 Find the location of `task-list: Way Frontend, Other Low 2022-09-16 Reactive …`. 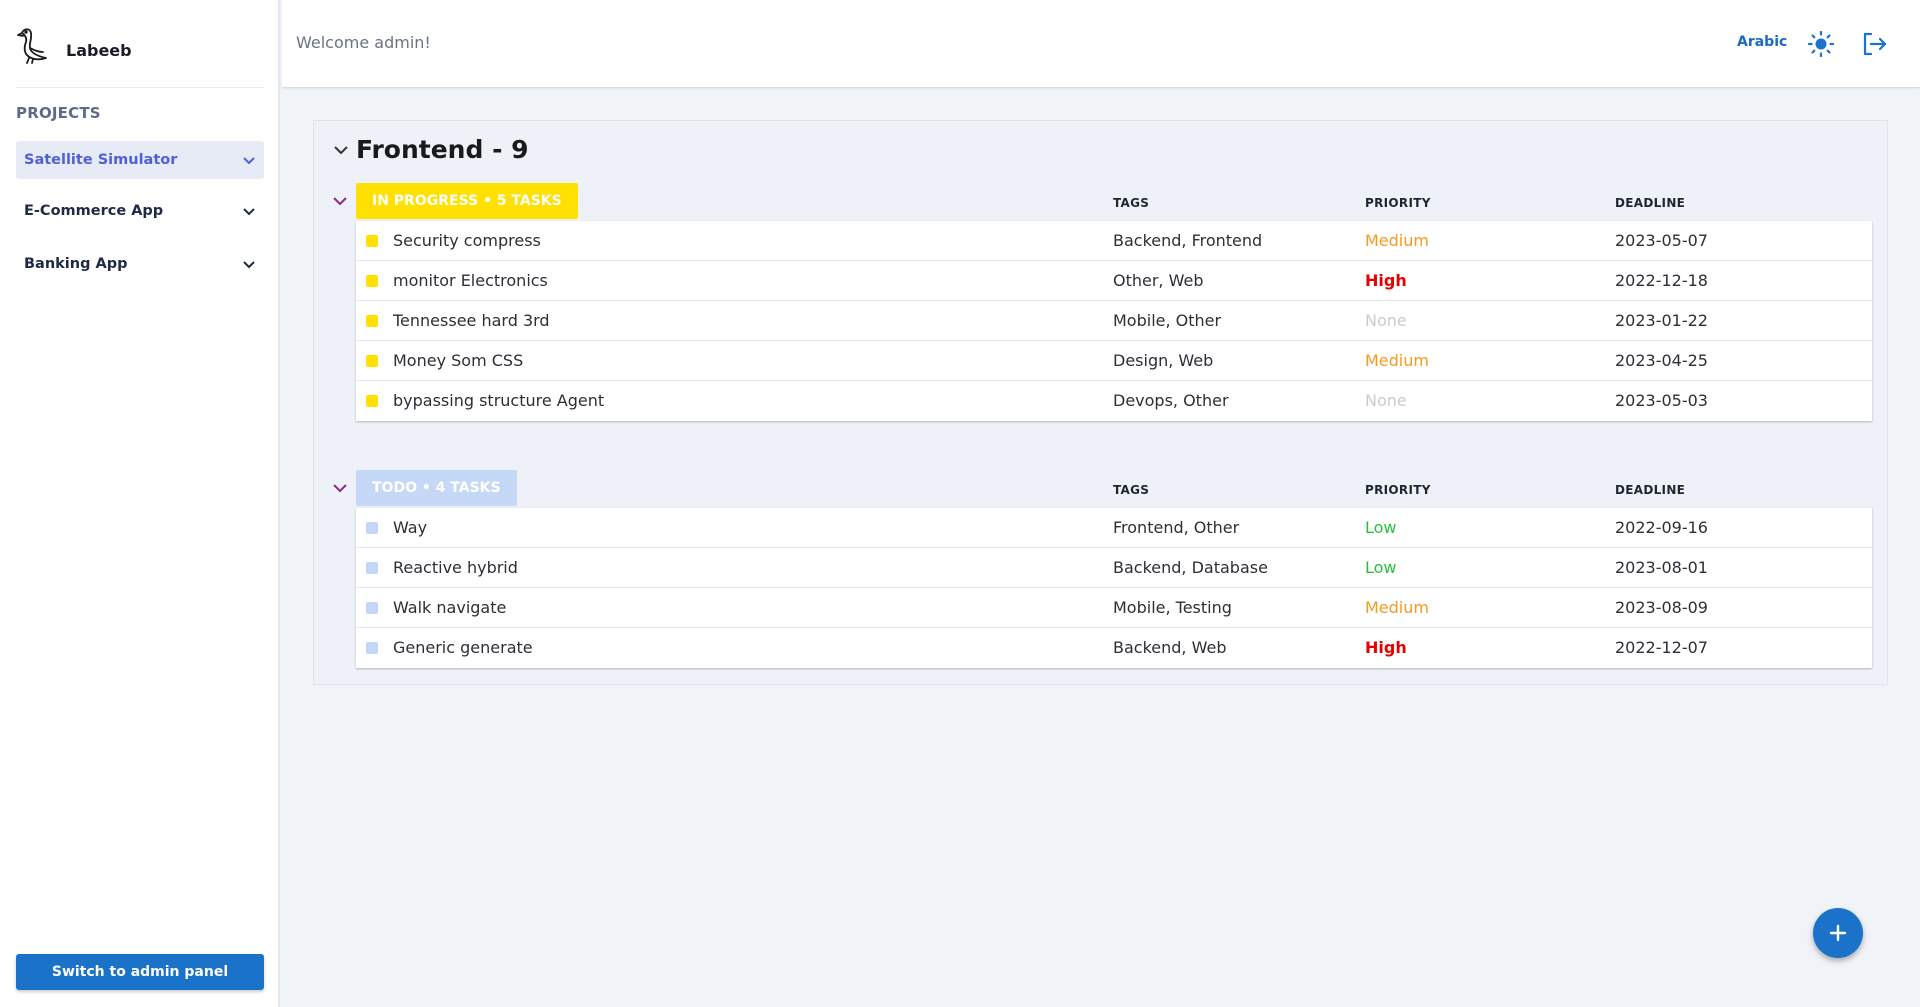

task-list: Way Frontend, Other Low 2022-09-16 Reactive … is located at coordinates (1114, 588).